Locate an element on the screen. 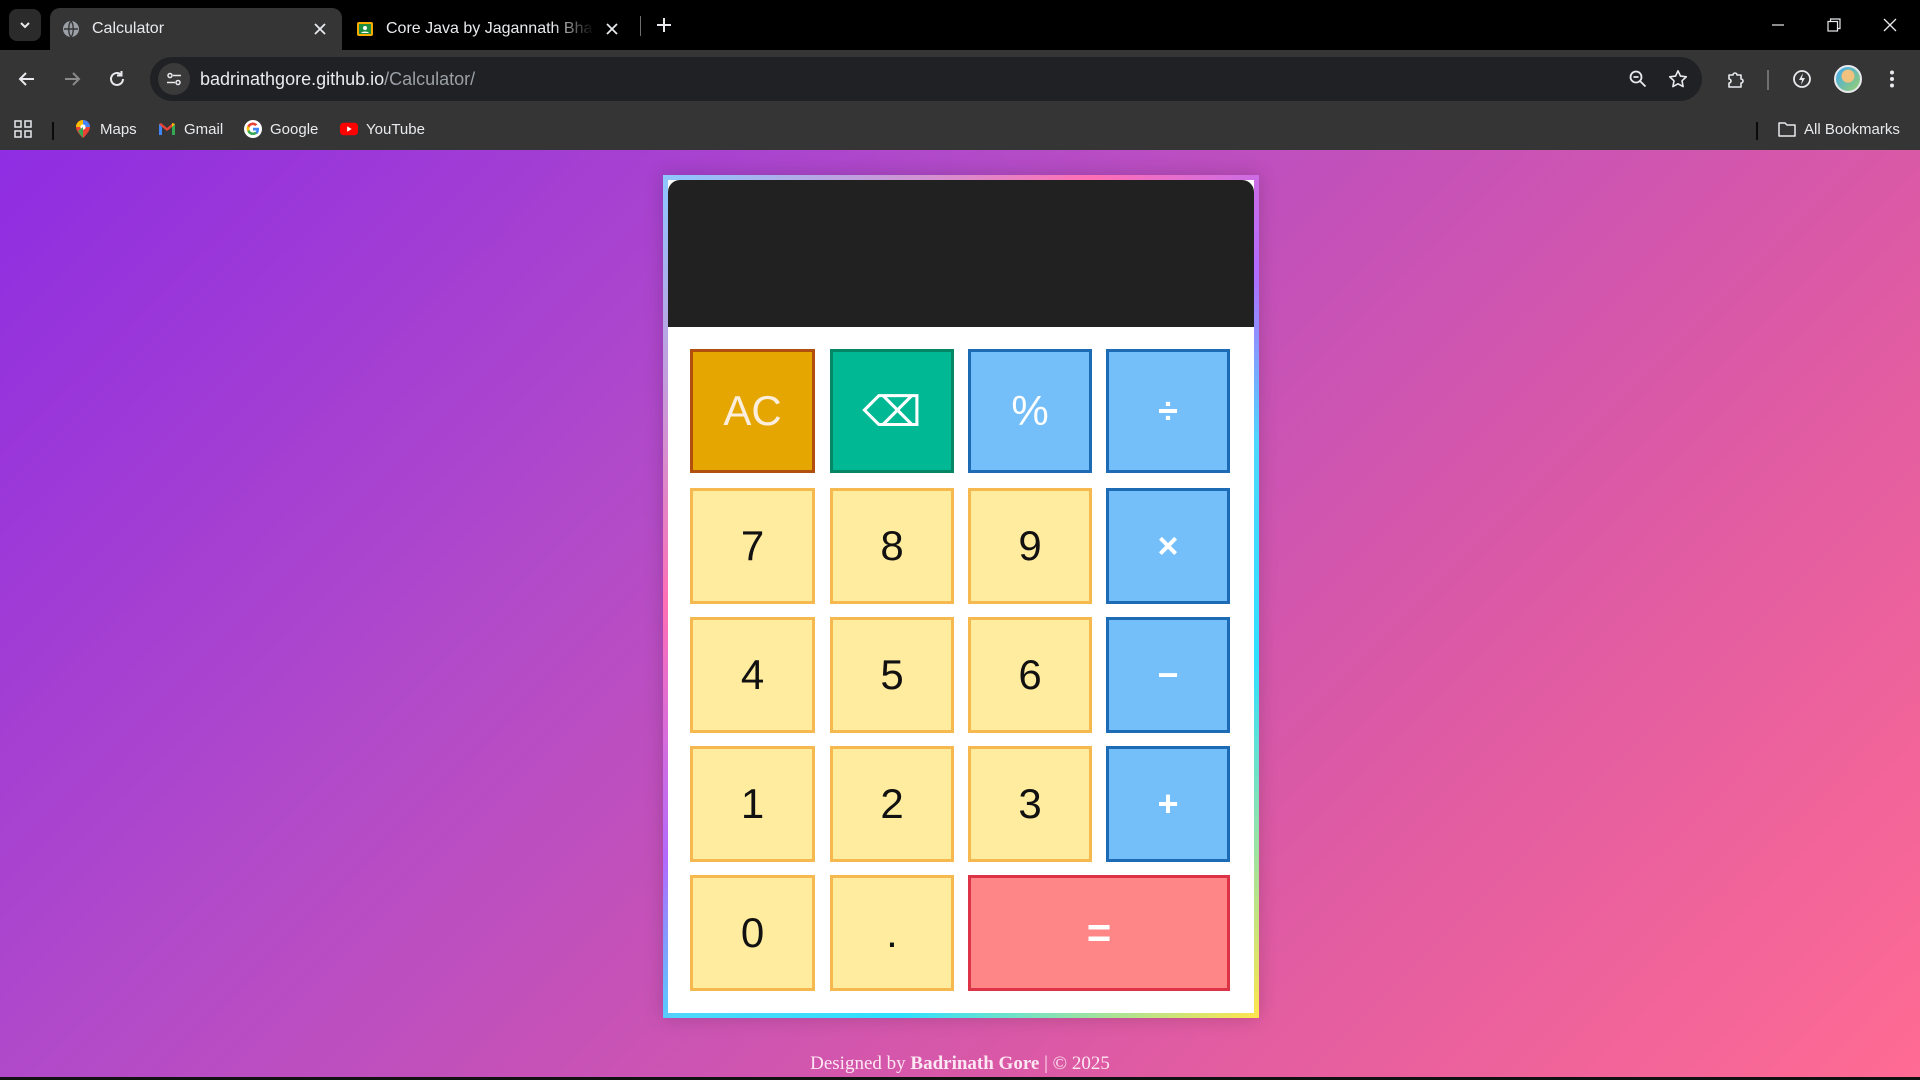 The height and width of the screenshot is (1080, 1920). digit-6-button: 6 is located at coordinates (1030, 675).